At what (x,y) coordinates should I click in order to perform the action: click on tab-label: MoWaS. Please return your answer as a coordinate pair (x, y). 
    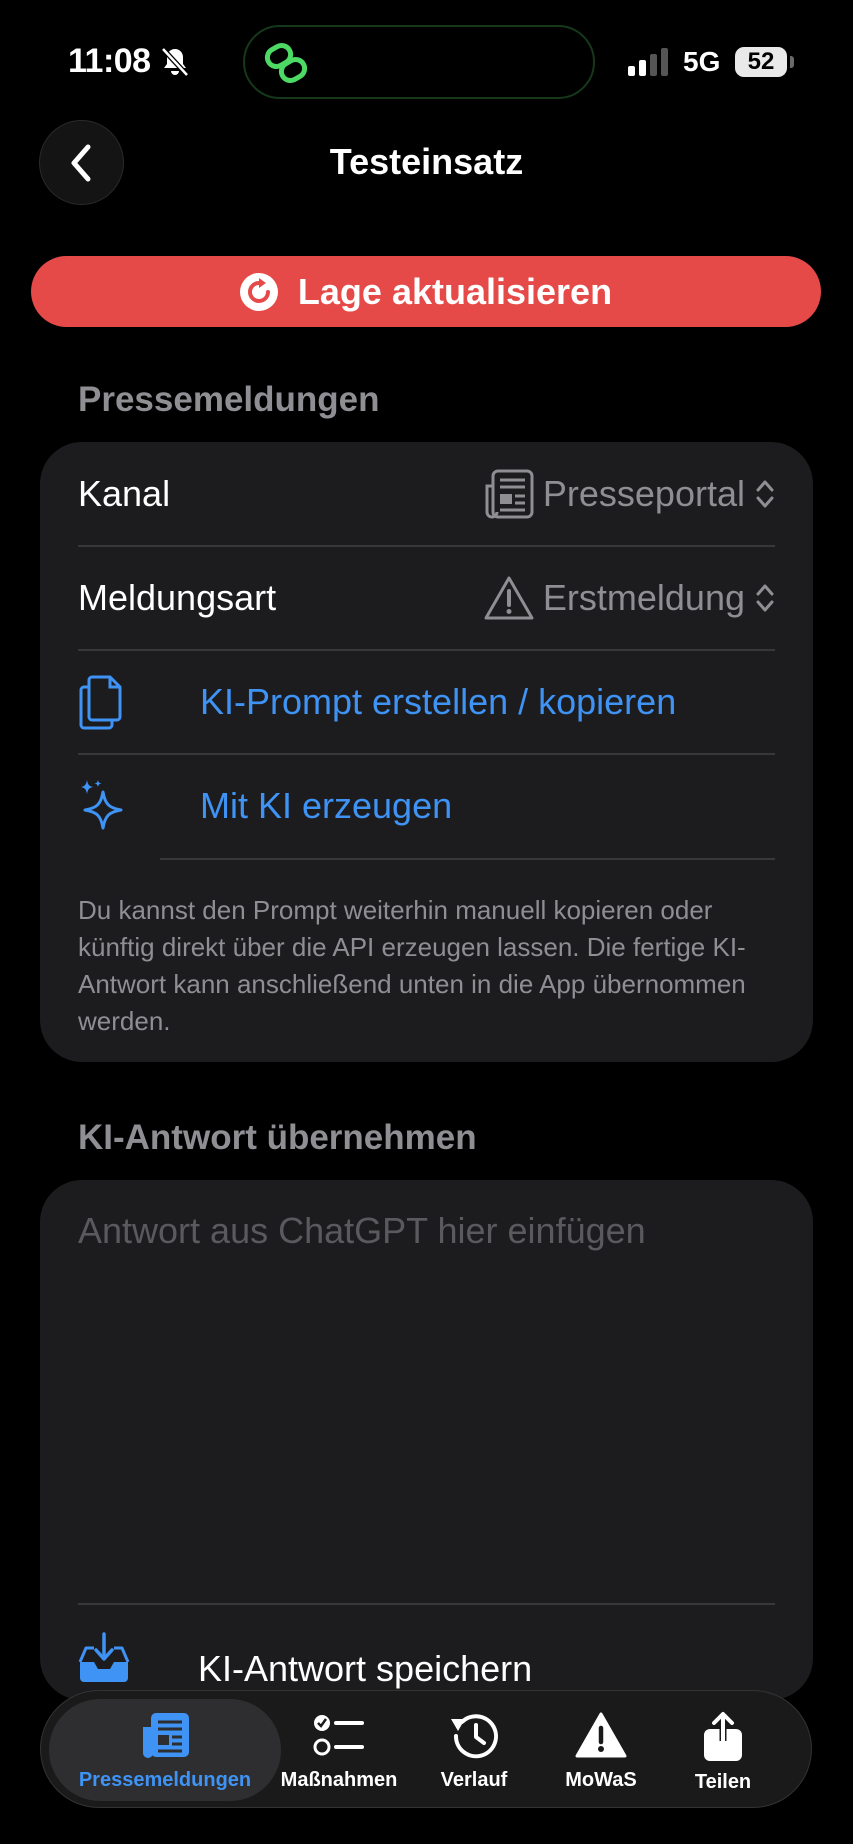
    Looking at the image, I should click on (601, 1780).